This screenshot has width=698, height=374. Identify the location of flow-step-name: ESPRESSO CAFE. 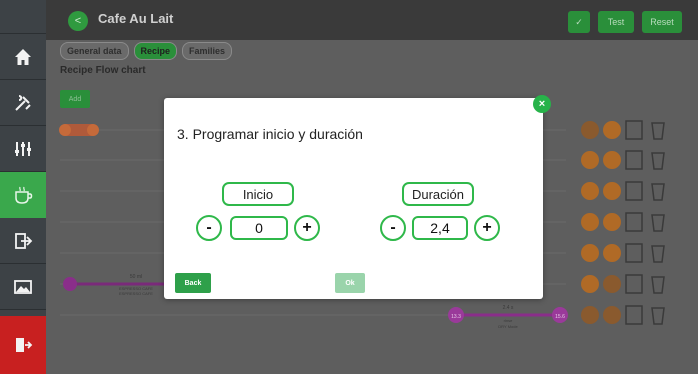
(136, 293).